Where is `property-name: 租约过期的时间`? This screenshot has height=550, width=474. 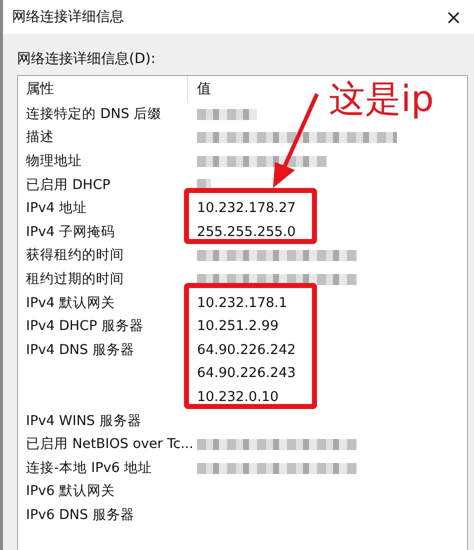 property-name: 租约过期的时间 is located at coordinates (75, 278).